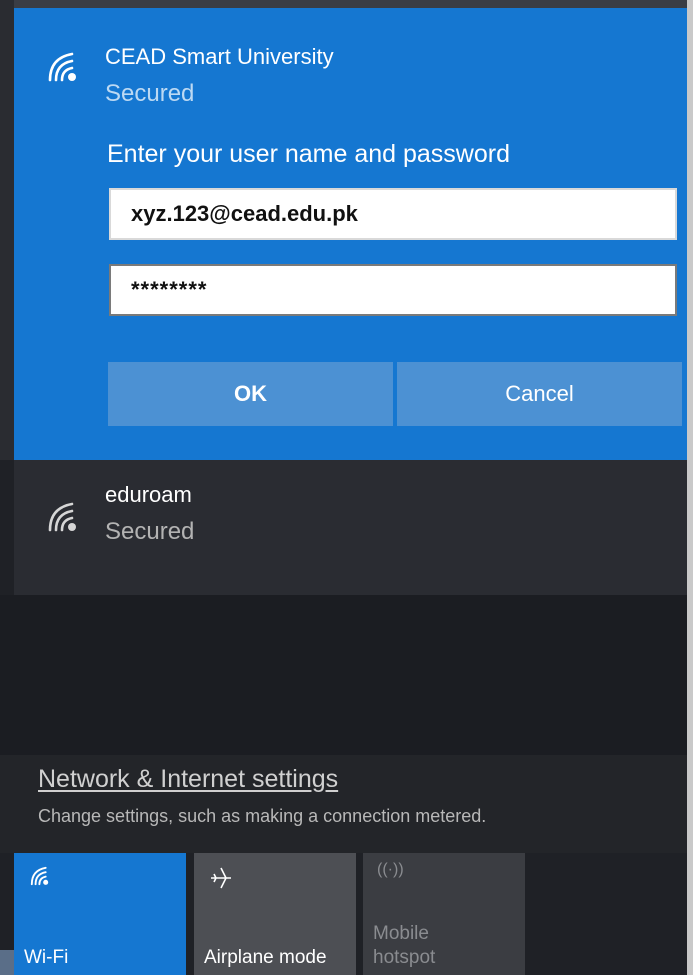 The image size is (693, 975). What do you see at coordinates (393, 214) in the screenshot?
I see `username-field` at bounding box center [393, 214].